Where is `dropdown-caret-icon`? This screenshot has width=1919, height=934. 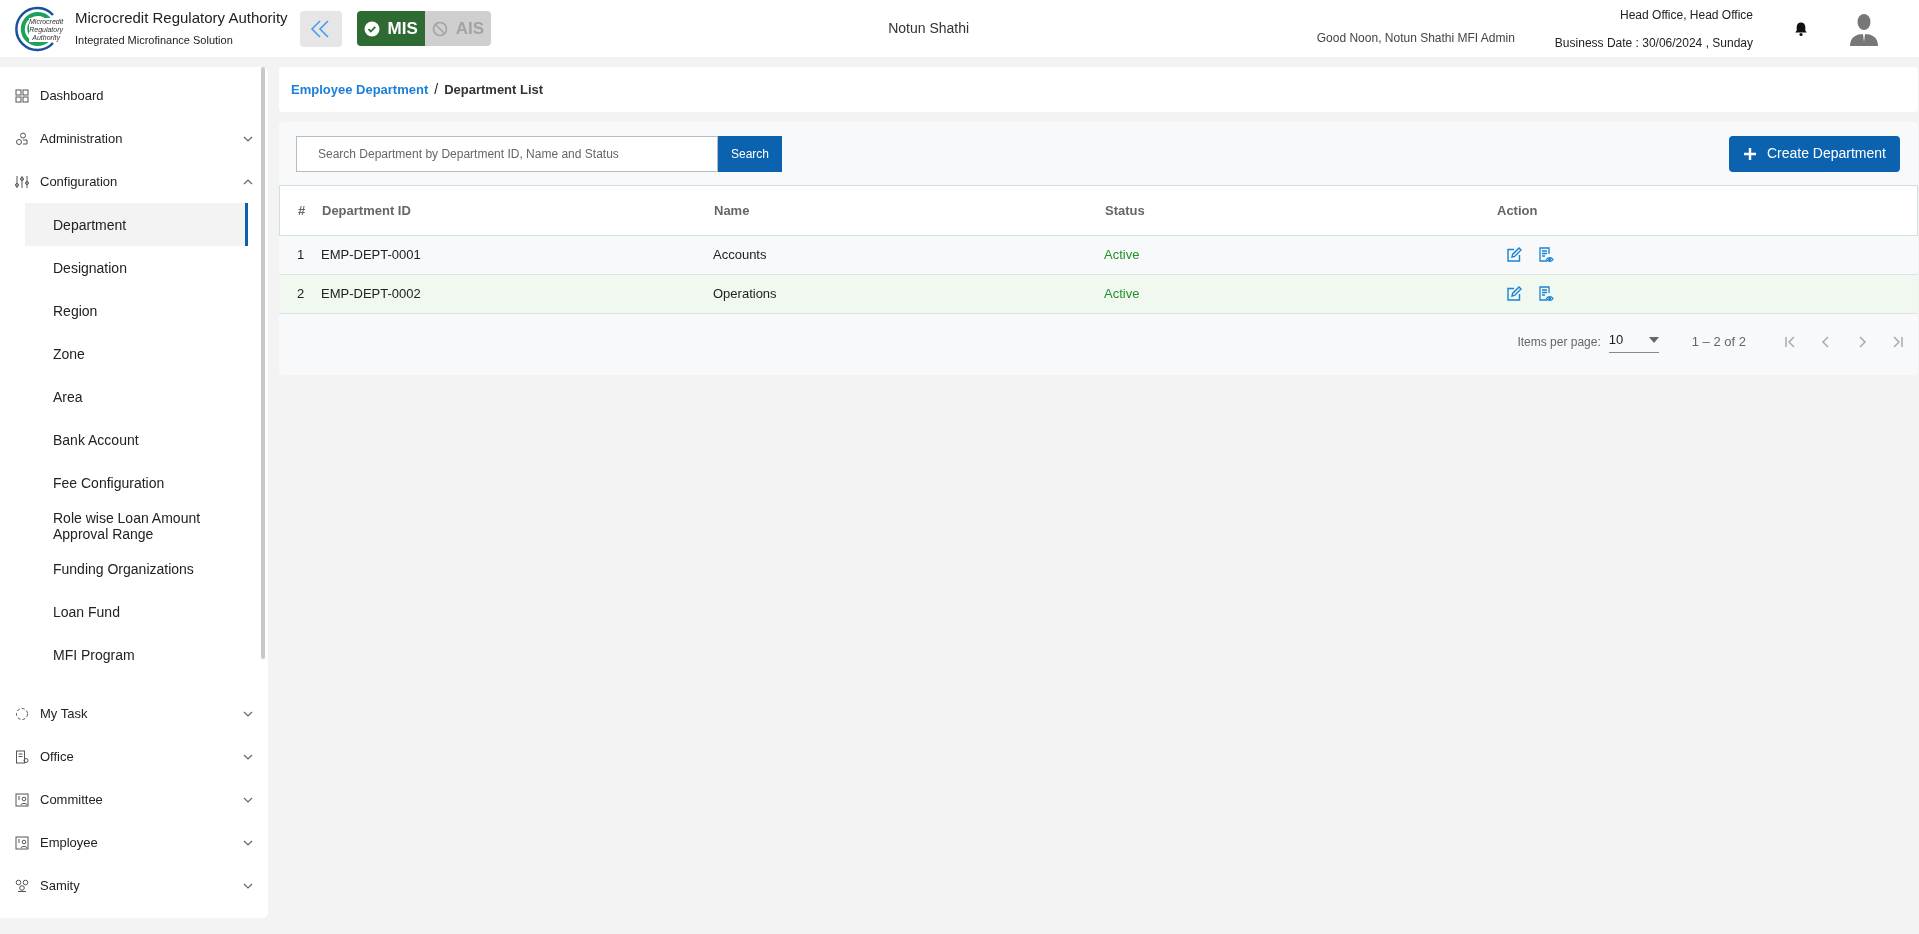 dropdown-caret-icon is located at coordinates (1653, 339).